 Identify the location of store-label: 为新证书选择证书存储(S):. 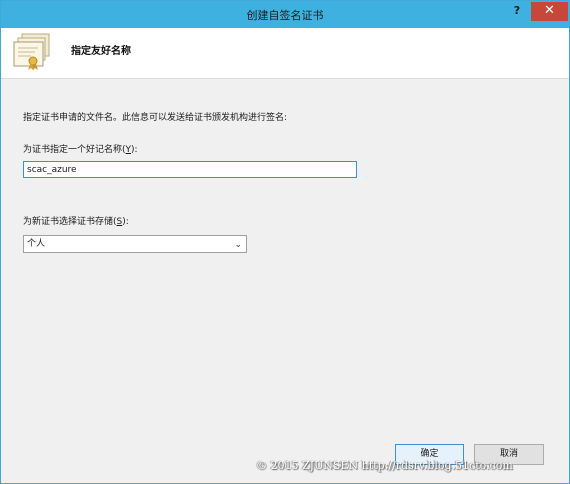
(76, 220).